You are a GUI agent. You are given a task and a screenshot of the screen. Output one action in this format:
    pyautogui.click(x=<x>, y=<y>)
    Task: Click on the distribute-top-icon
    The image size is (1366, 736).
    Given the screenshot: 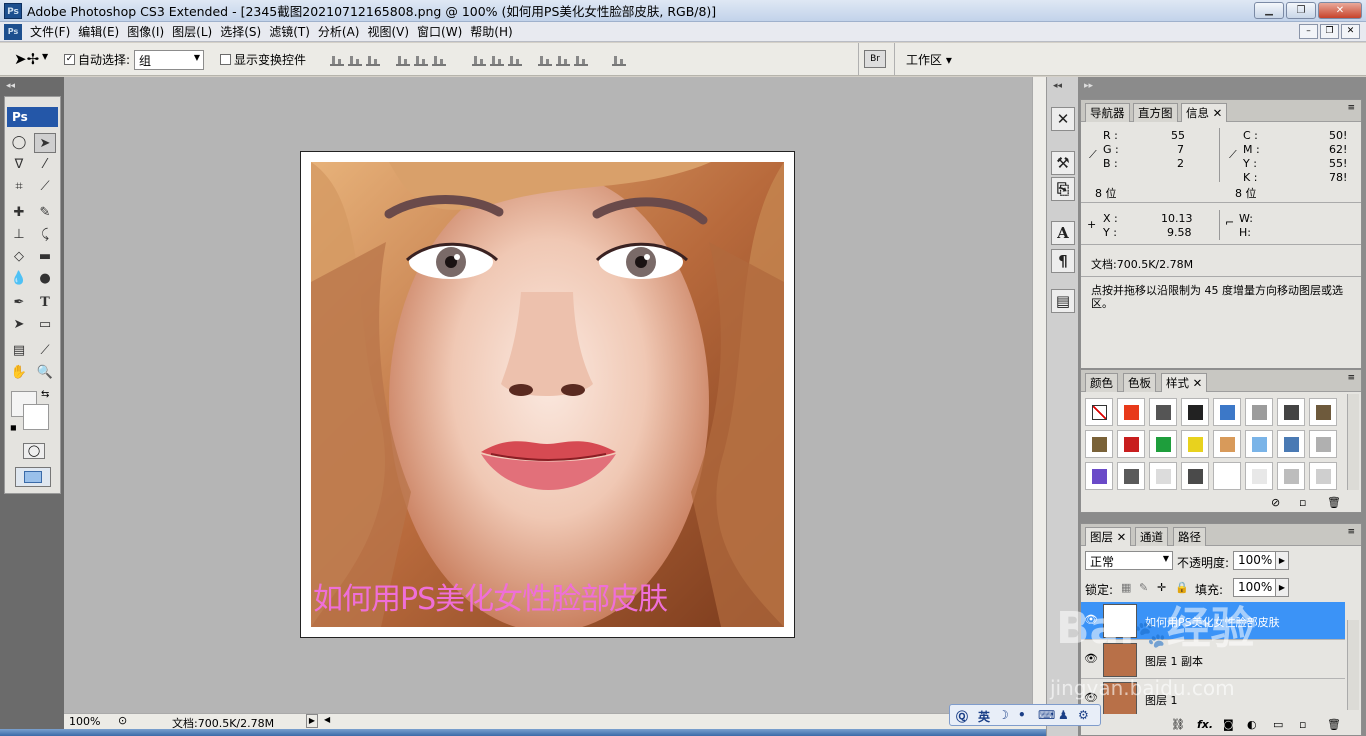 What is the action you would take?
    pyautogui.click(x=479, y=60)
    